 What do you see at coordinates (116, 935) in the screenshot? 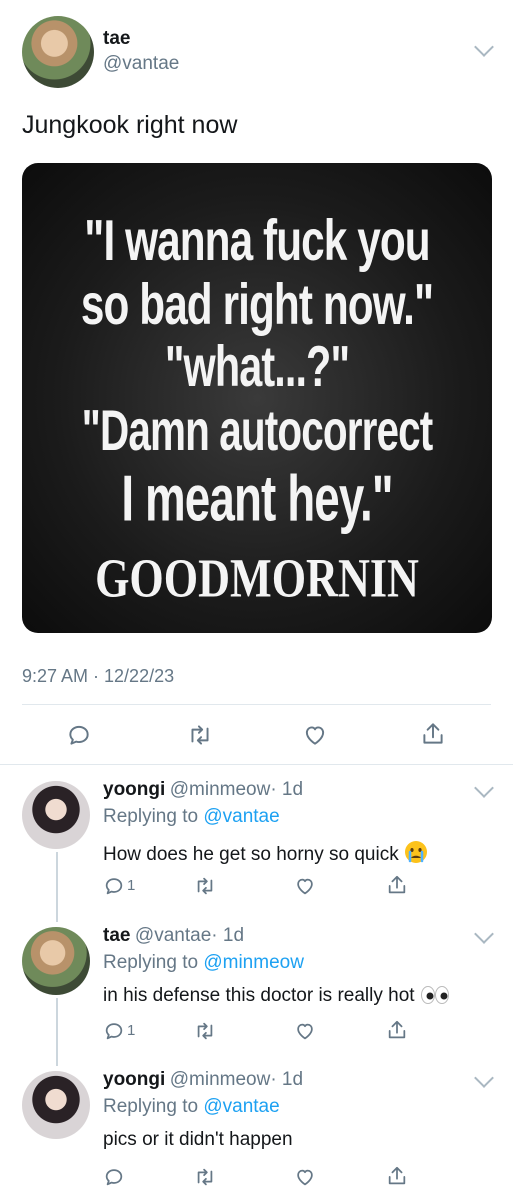
I see `reply-author-name: tae` at bounding box center [116, 935].